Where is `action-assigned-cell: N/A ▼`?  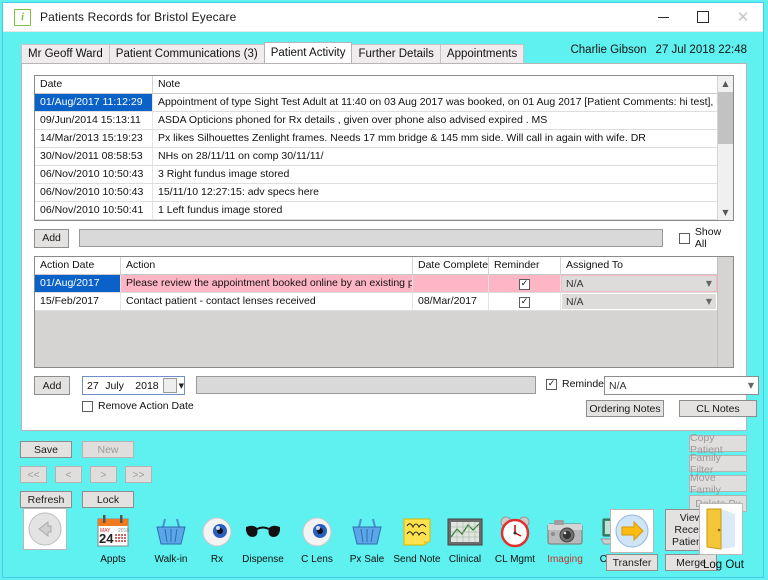 action-assigned-cell: N/A ▼ is located at coordinates (639, 283).